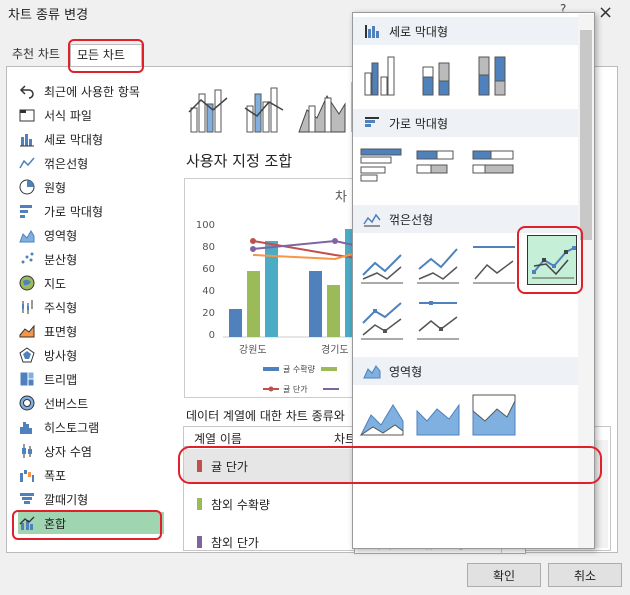 The width and height of the screenshot is (630, 595). What do you see at coordinates (27, 331) in the screenshot?
I see `surface-chart-icon` at bounding box center [27, 331].